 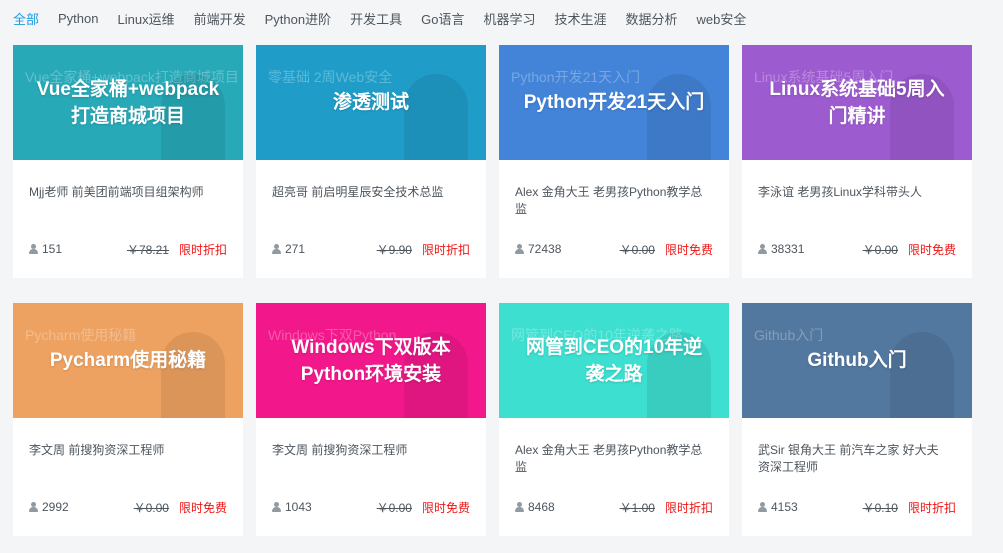 I want to click on course-meta: 271 ￥9.90 限时折扣, so click(x=371, y=249).